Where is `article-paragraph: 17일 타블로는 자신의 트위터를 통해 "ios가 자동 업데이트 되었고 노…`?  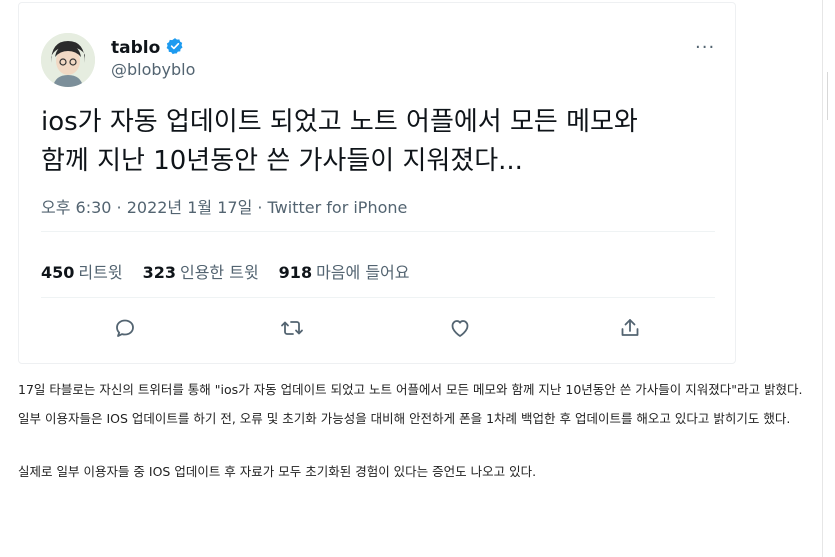
article-paragraph: 17일 타블로는 자신의 트위터를 통해 "ios가 자동 업데이트 되었고 노… is located at coordinates (410, 389).